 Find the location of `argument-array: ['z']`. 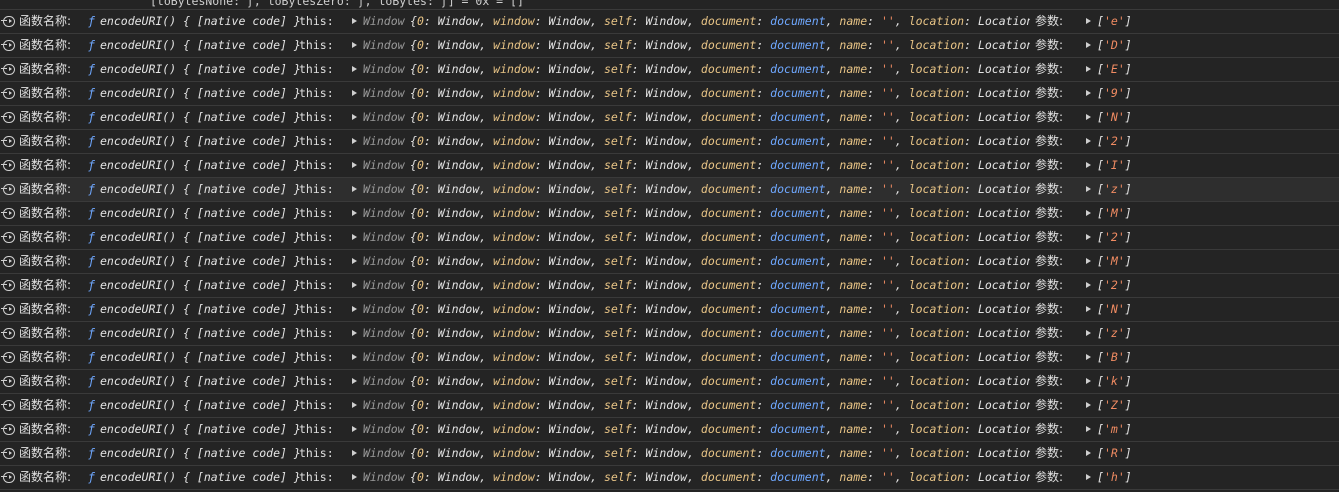

argument-array: ['z'] is located at coordinates (1114, 189).